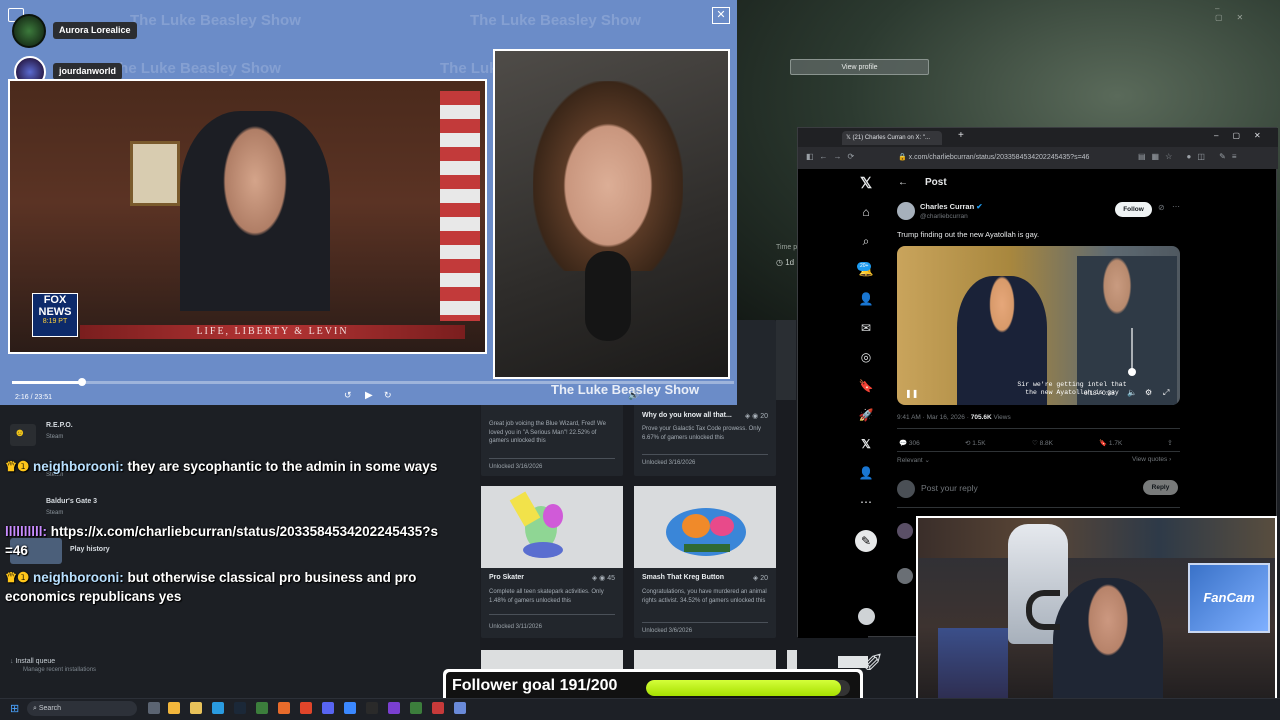  What do you see at coordinates (1110, 443) in the screenshot?
I see `bookmark-count: 🔖 1.7K` at bounding box center [1110, 443].